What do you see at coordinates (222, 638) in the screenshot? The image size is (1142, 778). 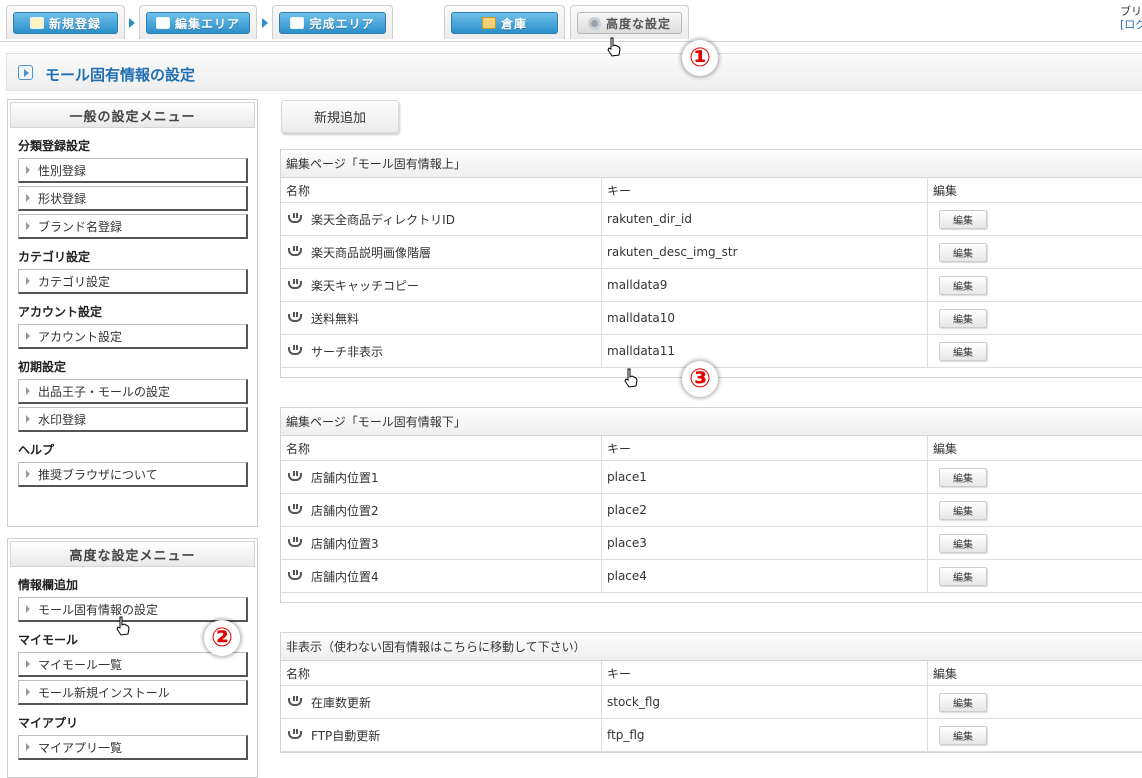 I see `annotation-badge-2: ②` at bounding box center [222, 638].